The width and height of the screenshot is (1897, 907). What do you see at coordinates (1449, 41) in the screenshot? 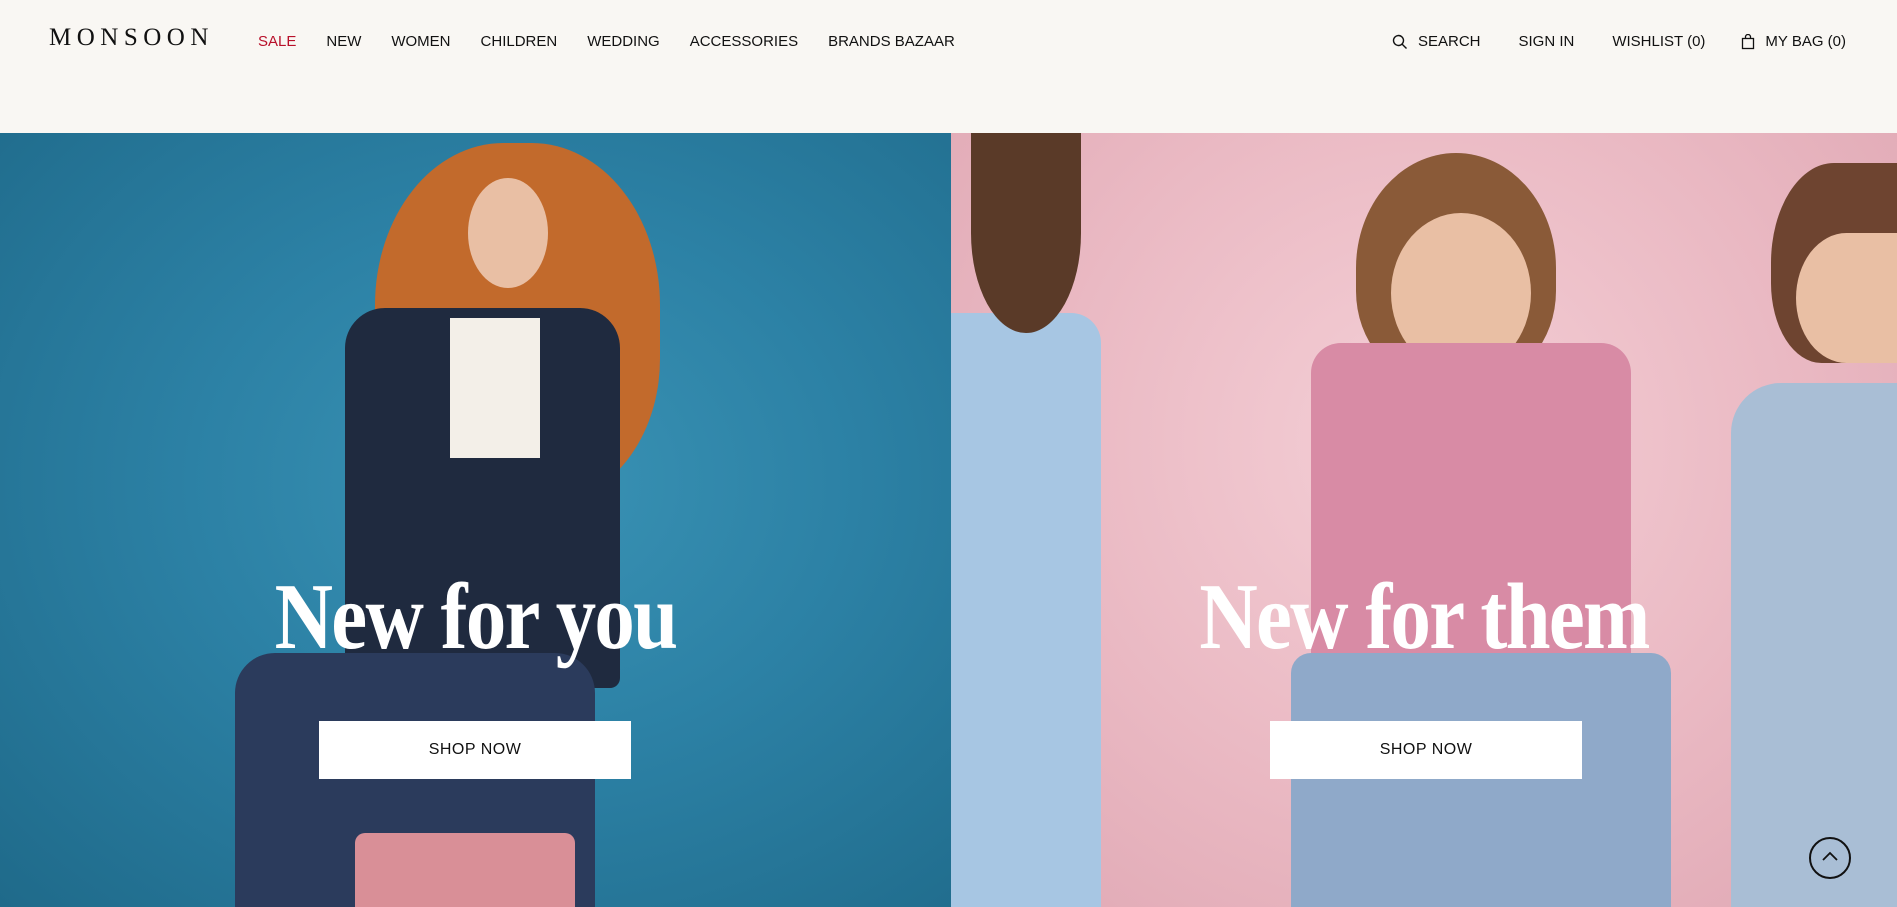
I see `search-label: SEARCH` at bounding box center [1449, 41].